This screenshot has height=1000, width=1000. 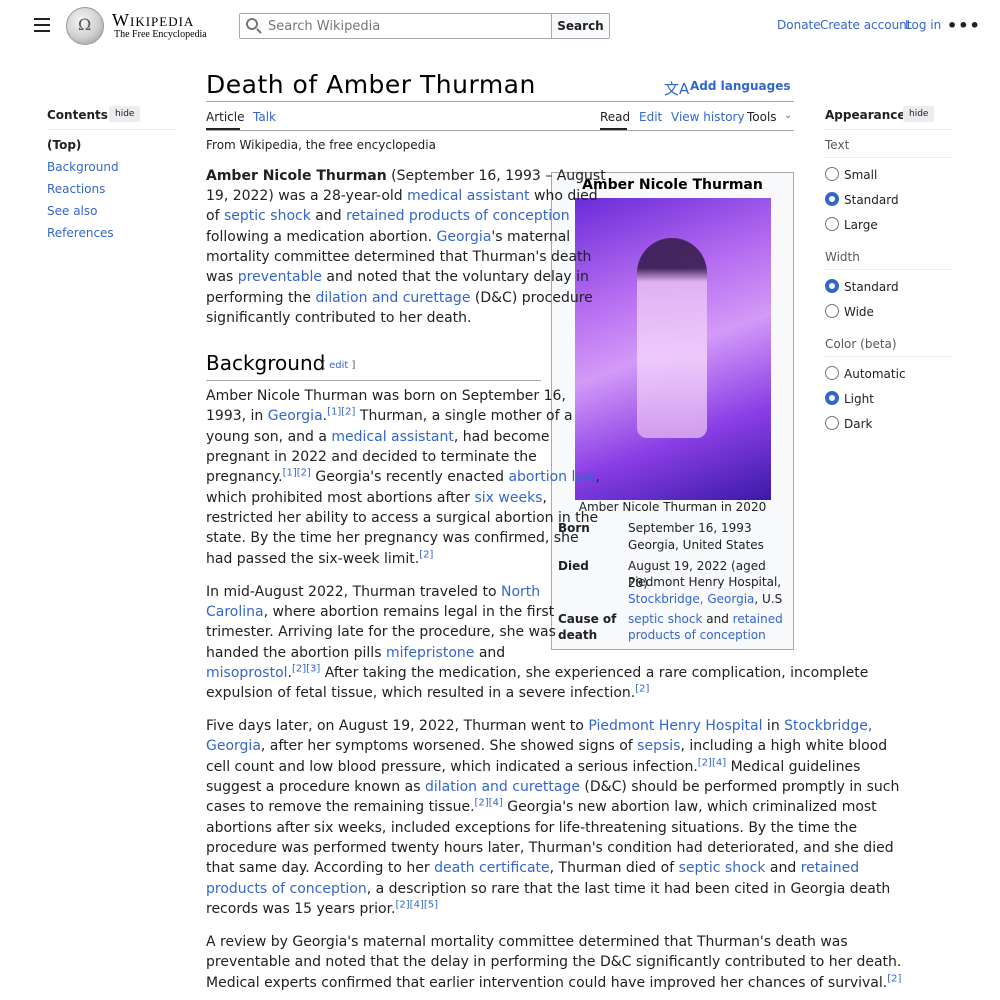 I want to click on toc-item-background: Background, so click(x=83, y=167).